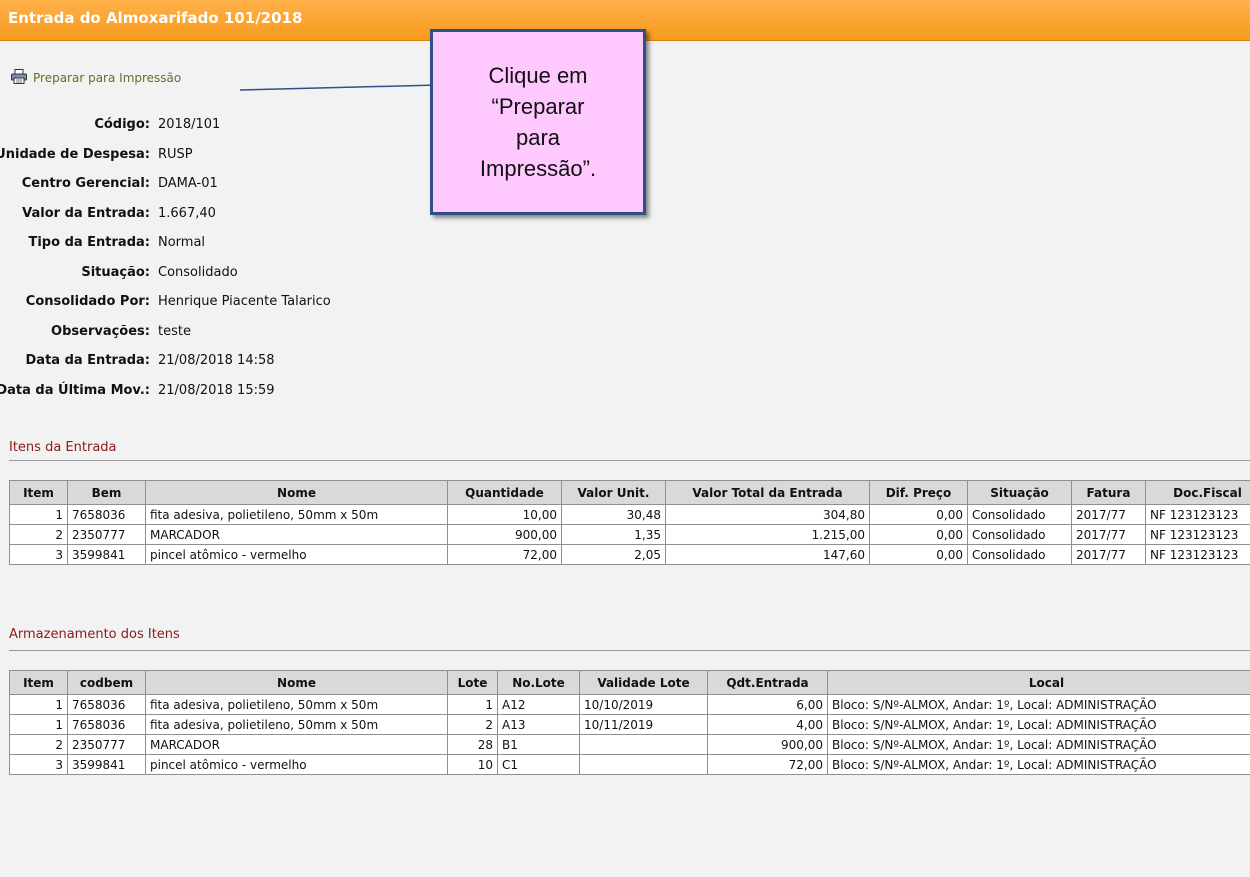 The width and height of the screenshot is (1250, 877). What do you see at coordinates (106, 682) in the screenshot?
I see `column-header: codbem` at bounding box center [106, 682].